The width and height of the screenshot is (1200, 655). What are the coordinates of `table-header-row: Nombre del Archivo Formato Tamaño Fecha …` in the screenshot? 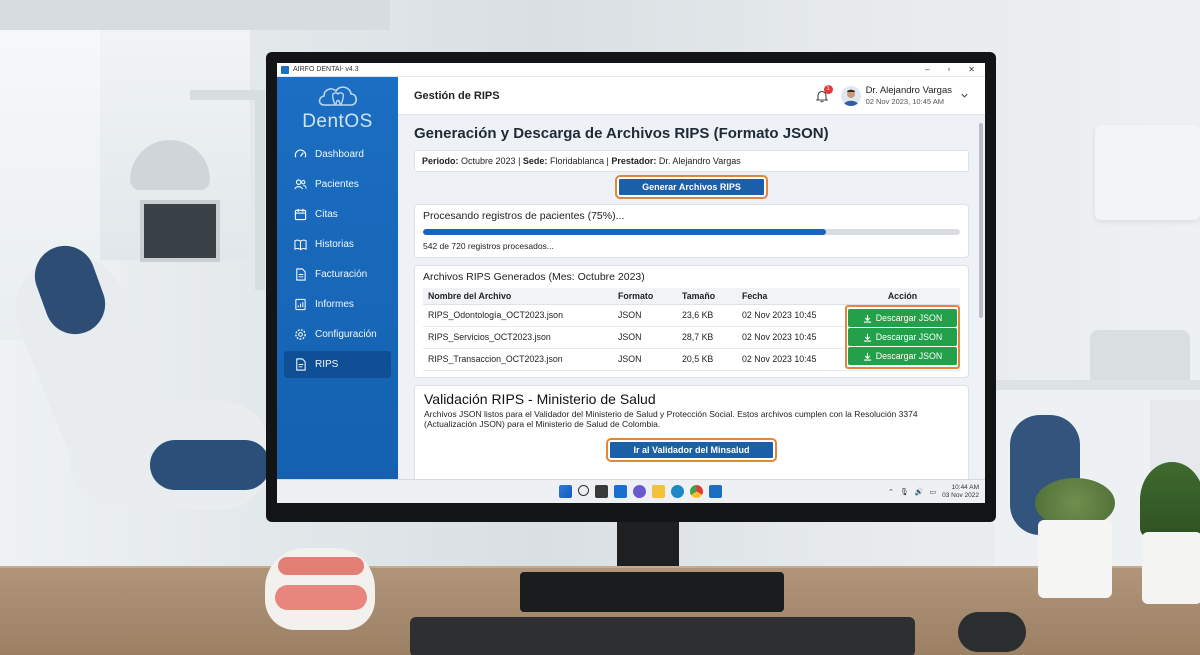 It's located at (691, 296).